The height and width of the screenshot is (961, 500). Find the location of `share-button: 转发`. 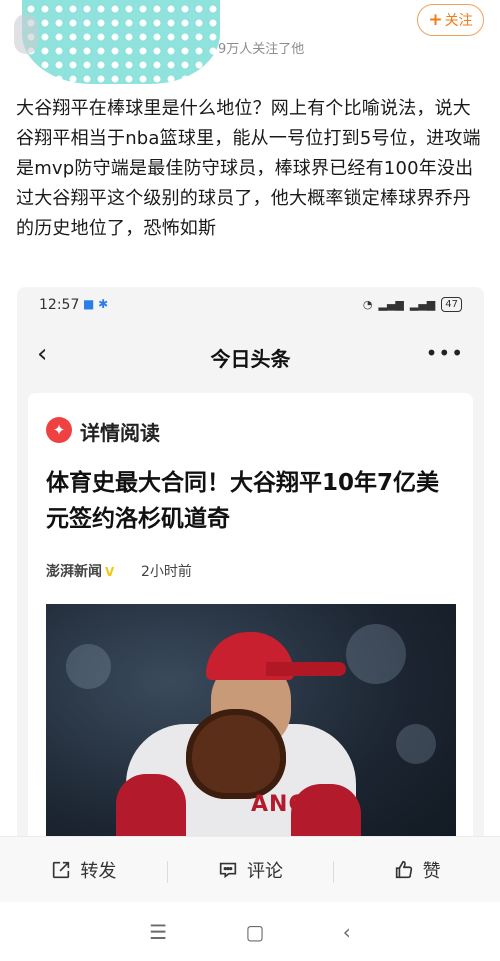

share-button: 转发 is located at coordinates (83, 870).